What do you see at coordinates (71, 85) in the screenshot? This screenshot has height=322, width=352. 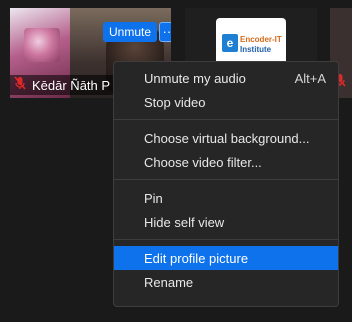 I see `participant-name: Kēdār Ñāth P` at bounding box center [71, 85].